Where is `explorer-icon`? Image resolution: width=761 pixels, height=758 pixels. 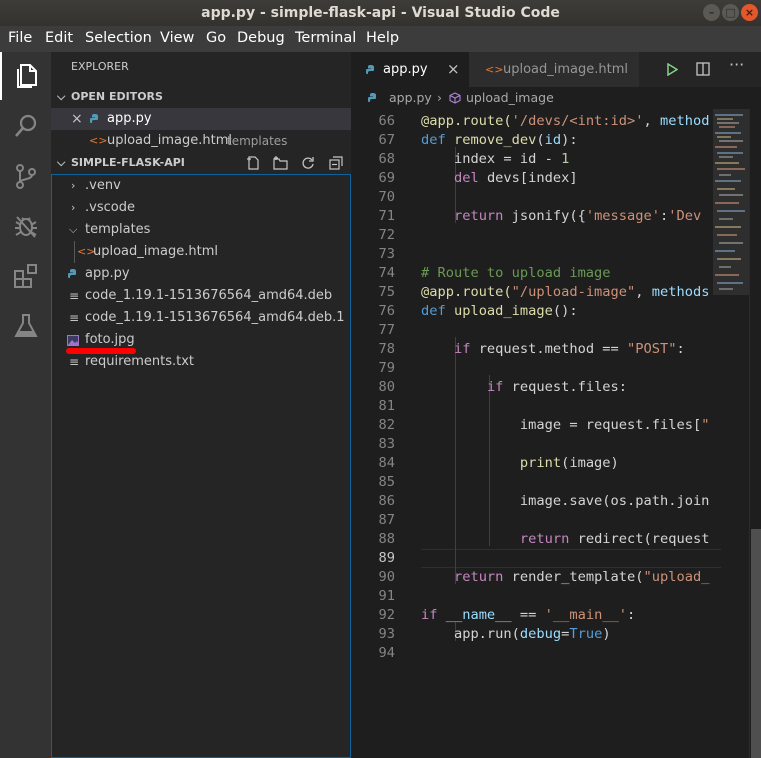 explorer-icon is located at coordinates (26, 76).